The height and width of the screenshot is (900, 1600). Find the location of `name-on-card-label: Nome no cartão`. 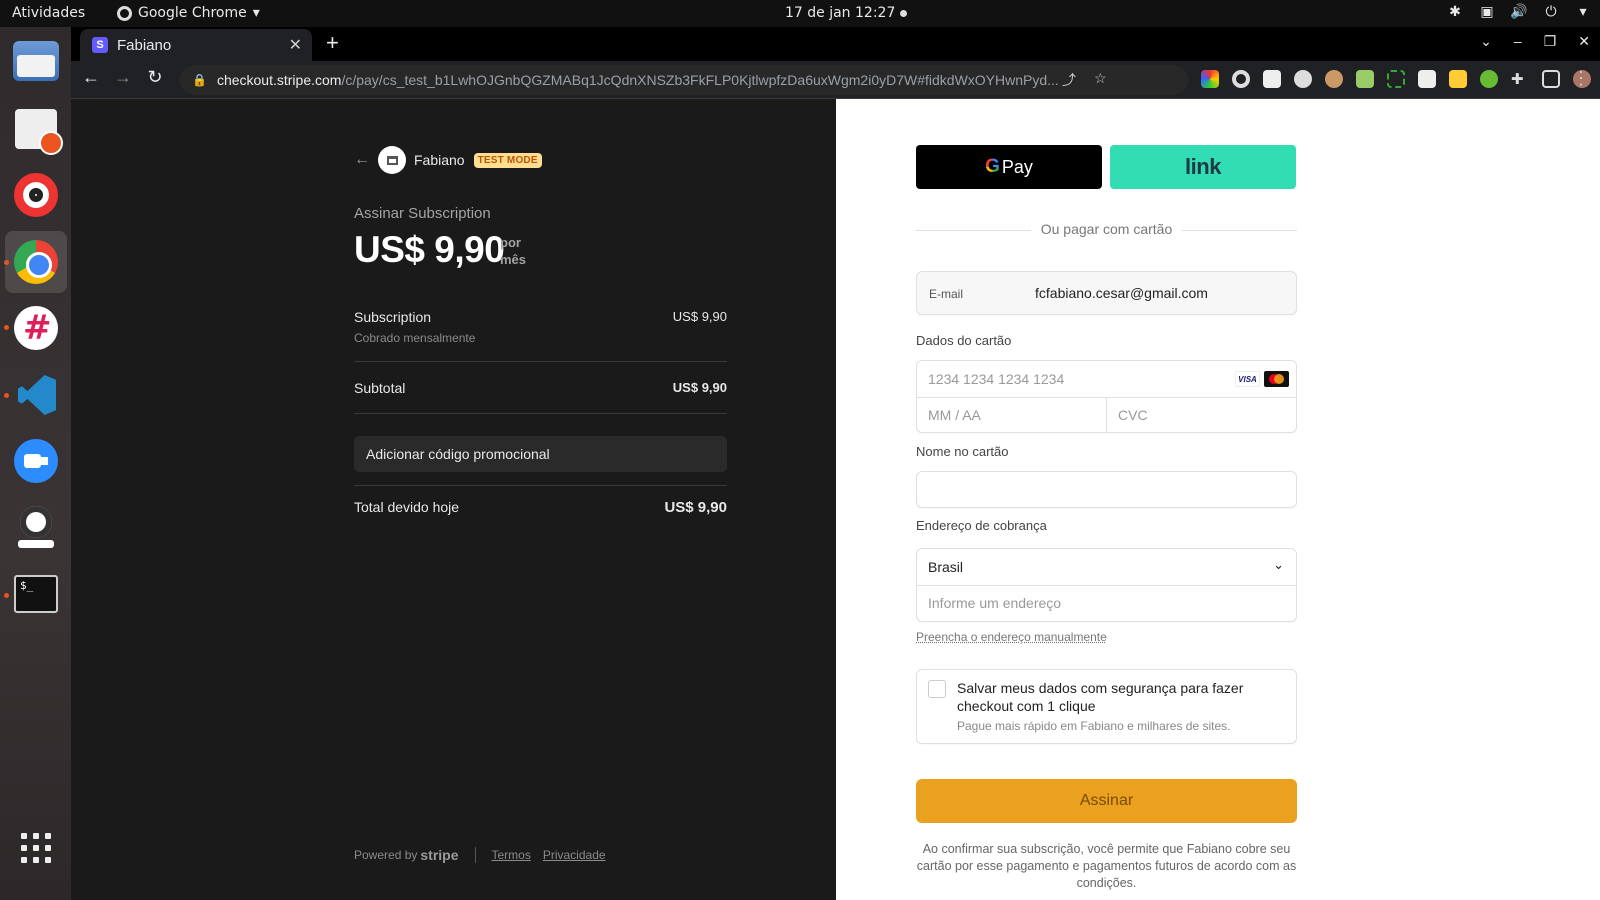

name-on-card-label: Nome no cartão is located at coordinates (962, 451).